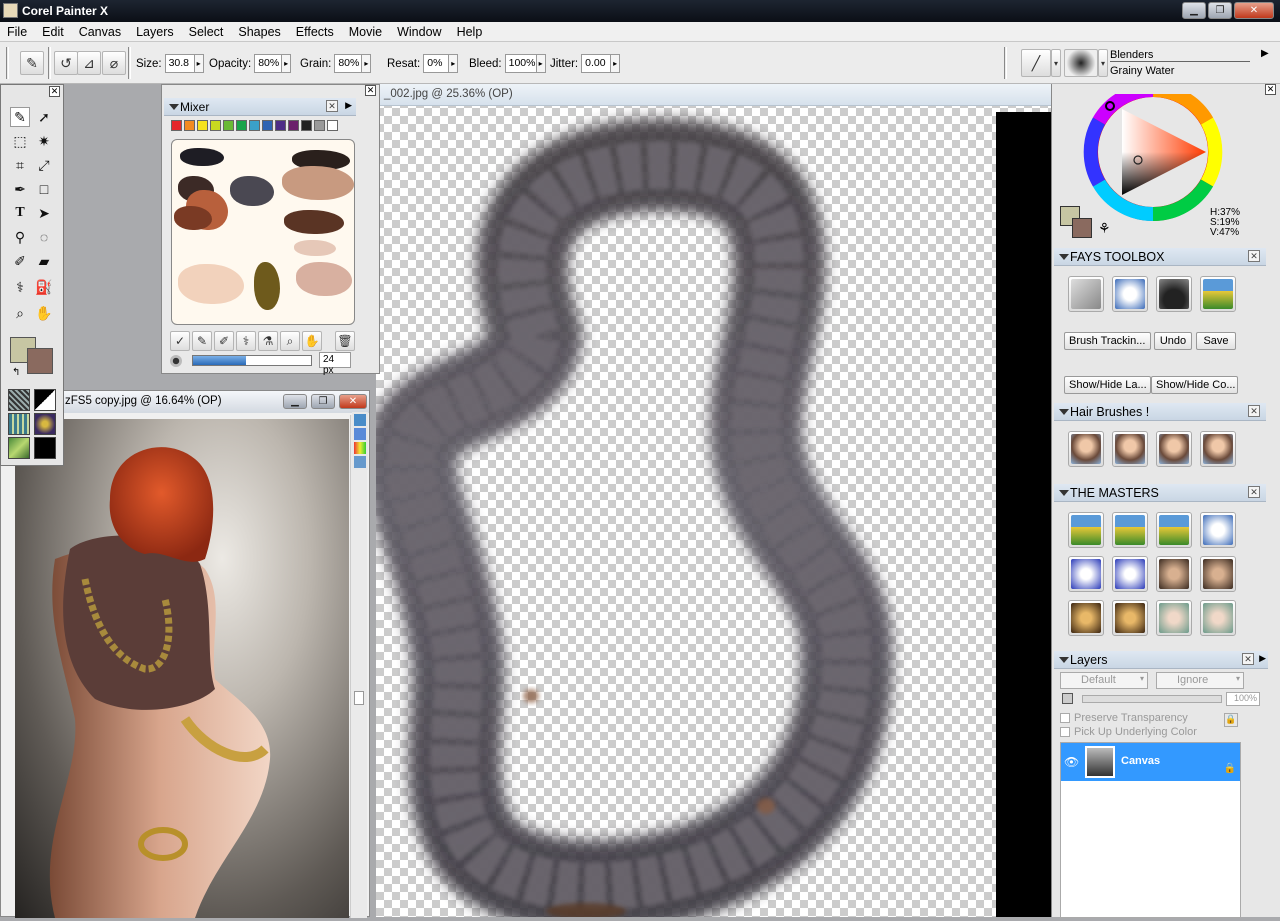 The width and height of the screenshot is (1280, 921). What do you see at coordinates (17, 32) in the screenshot?
I see `menu-file: File` at bounding box center [17, 32].